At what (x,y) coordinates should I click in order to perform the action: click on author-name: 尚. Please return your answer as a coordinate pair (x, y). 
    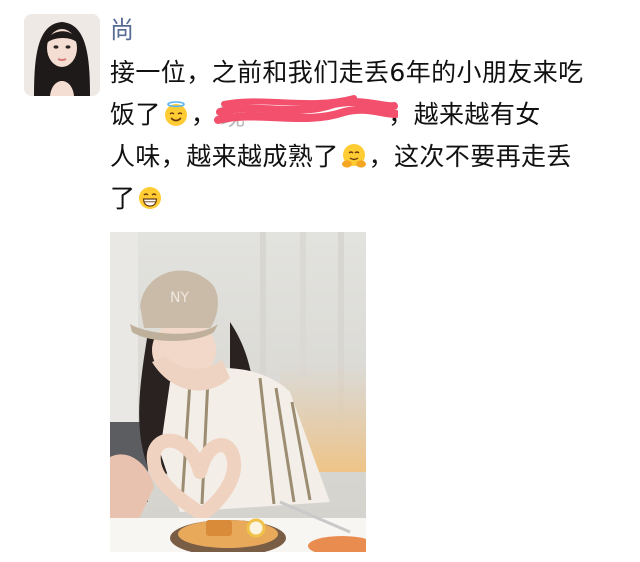
    Looking at the image, I should click on (122, 30).